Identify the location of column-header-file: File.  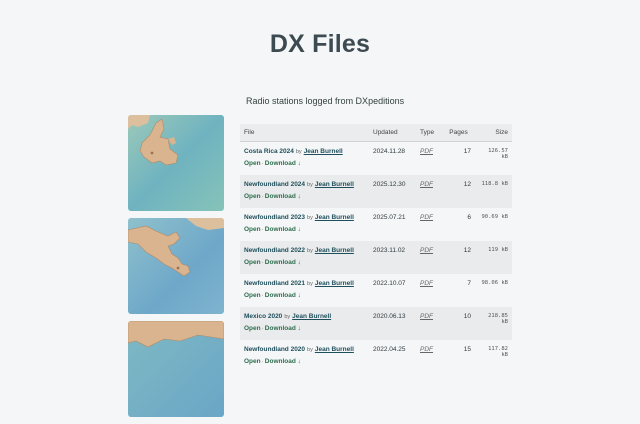
(304, 133).